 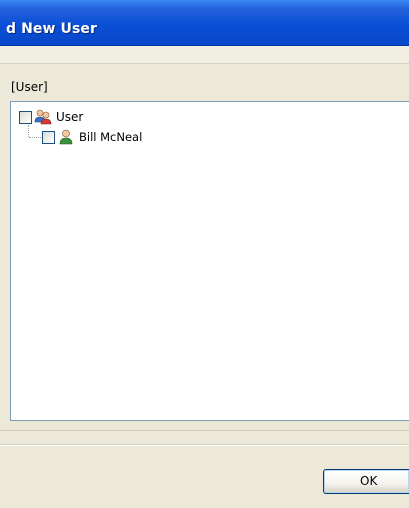 I want to click on group-label: [User], so click(x=29, y=87).